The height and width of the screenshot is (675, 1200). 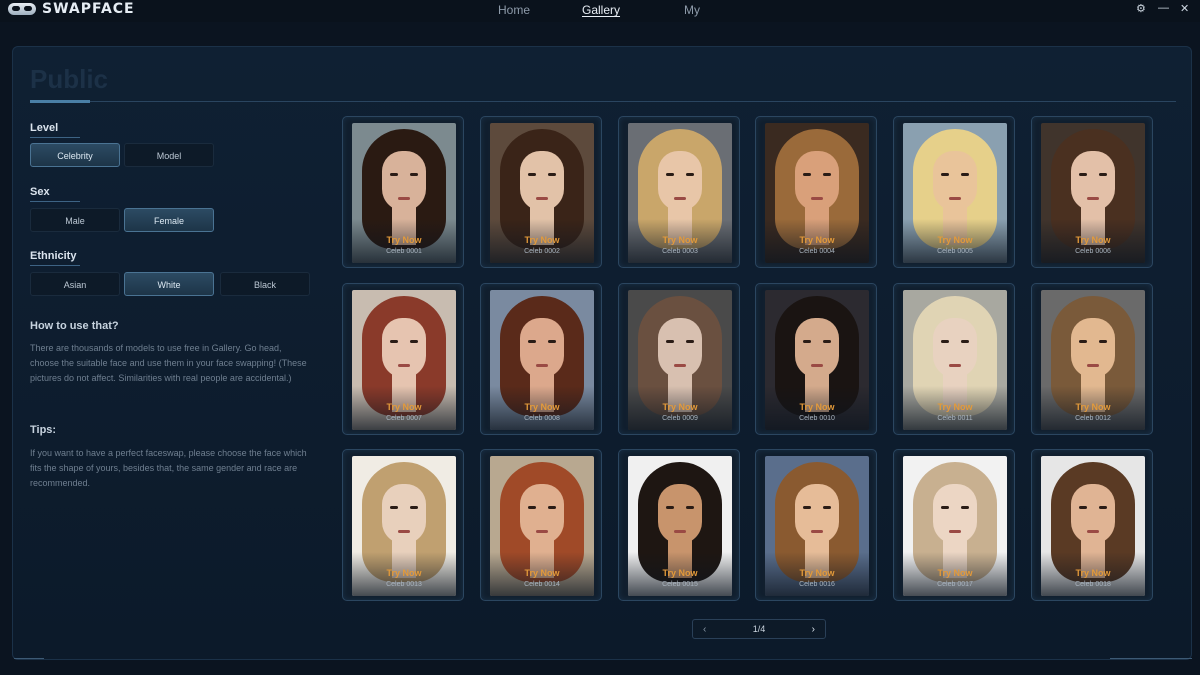 I want to click on chip-black: Black, so click(x=265, y=284).